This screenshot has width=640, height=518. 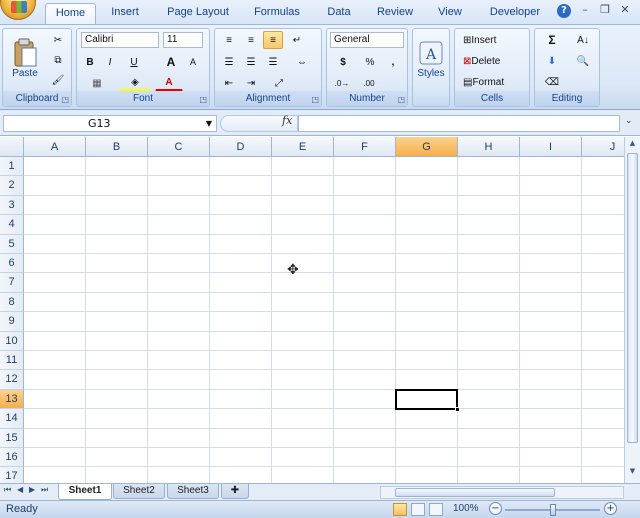 What do you see at coordinates (427, 400) in the screenshot?
I see `active-cell` at bounding box center [427, 400].